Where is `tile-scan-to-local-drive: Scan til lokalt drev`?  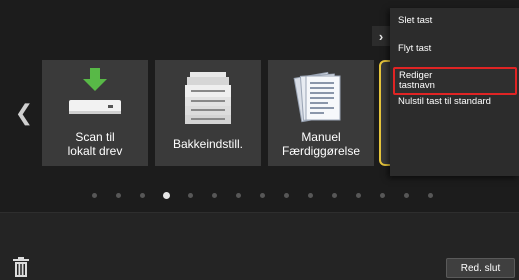 tile-scan-to-local-drive: Scan til lokalt drev is located at coordinates (95, 113).